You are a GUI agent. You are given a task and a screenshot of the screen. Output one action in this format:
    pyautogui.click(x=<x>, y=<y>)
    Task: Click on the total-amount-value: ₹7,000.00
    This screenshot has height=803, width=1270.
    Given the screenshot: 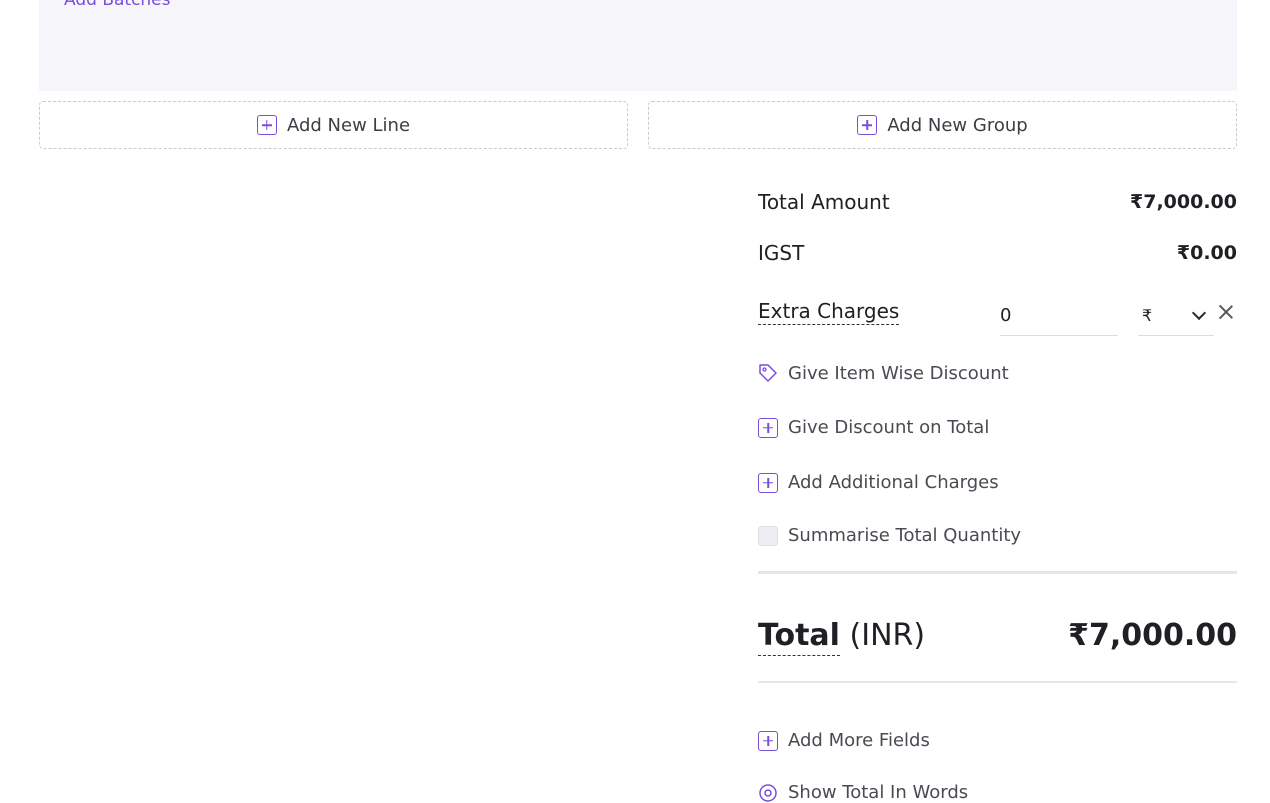 What is the action you would take?
    pyautogui.click(x=1183, y=202)
    